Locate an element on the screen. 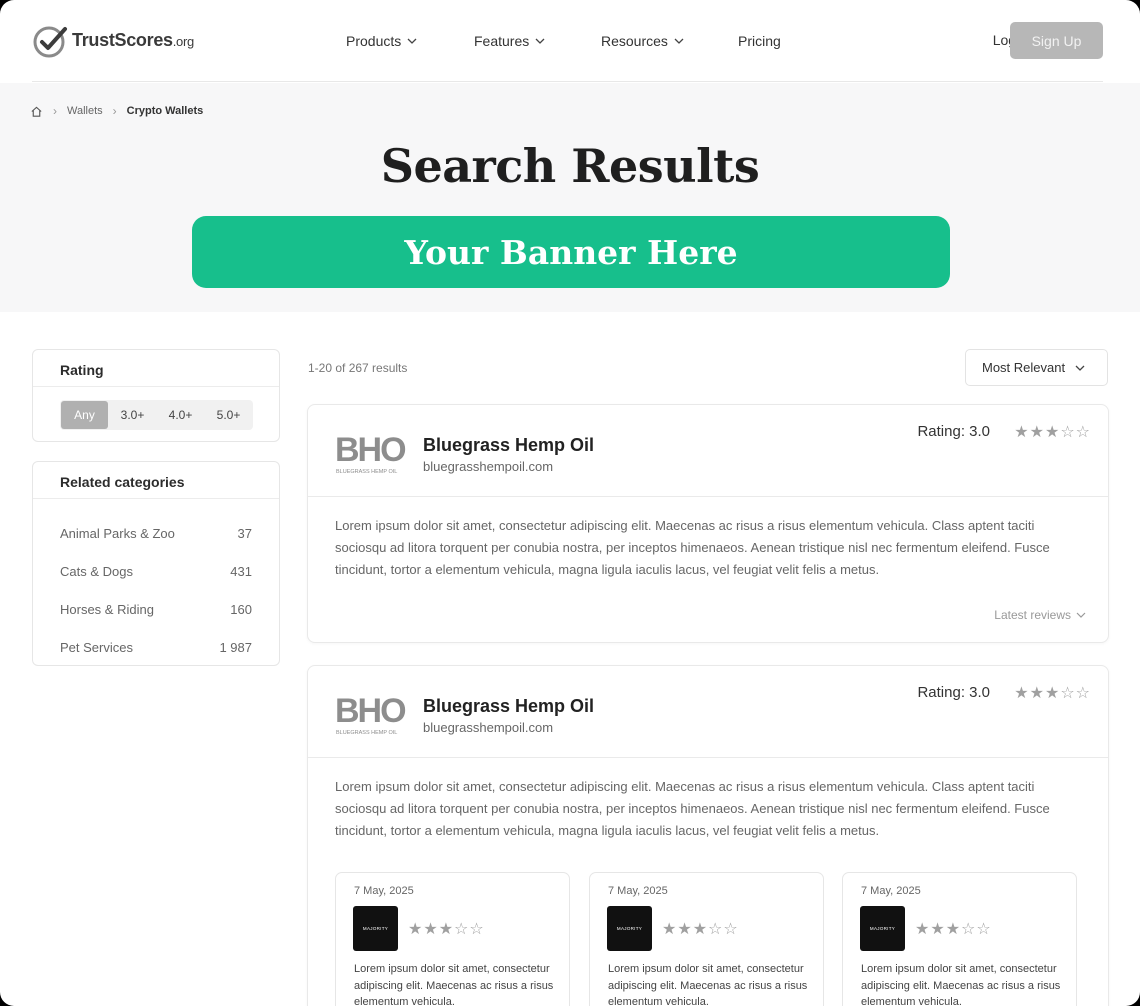 The width and height of the screenshot is (1140, 1006). rating-stars: ★ ★ ★ ☆ ☆ is located at coordinates (1052, 432).